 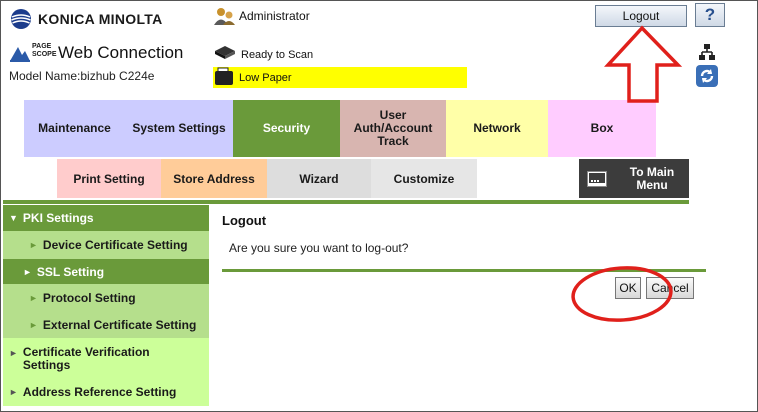 I want to click on main-menu-icon, so click(x=597, y=179).